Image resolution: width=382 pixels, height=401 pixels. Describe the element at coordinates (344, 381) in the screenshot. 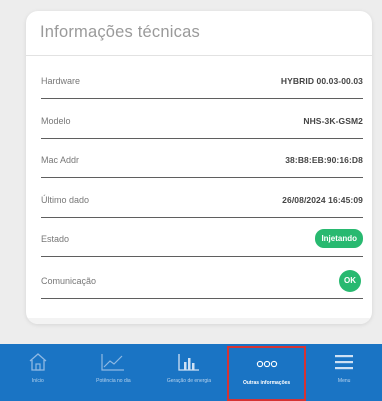

I see `nav-label: Menu` at that location.